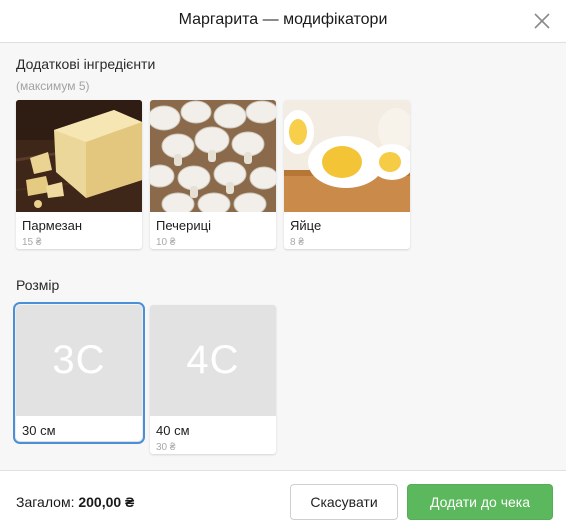 This screenshot has width=566, height=530. I want to click on ingredients-hint: (максимум 5), so click(53, 86).